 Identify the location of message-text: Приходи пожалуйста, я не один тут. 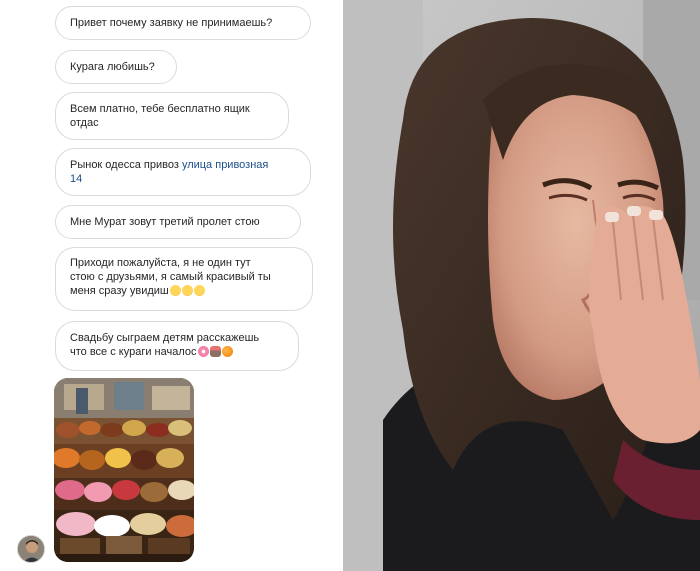
(160, 263).